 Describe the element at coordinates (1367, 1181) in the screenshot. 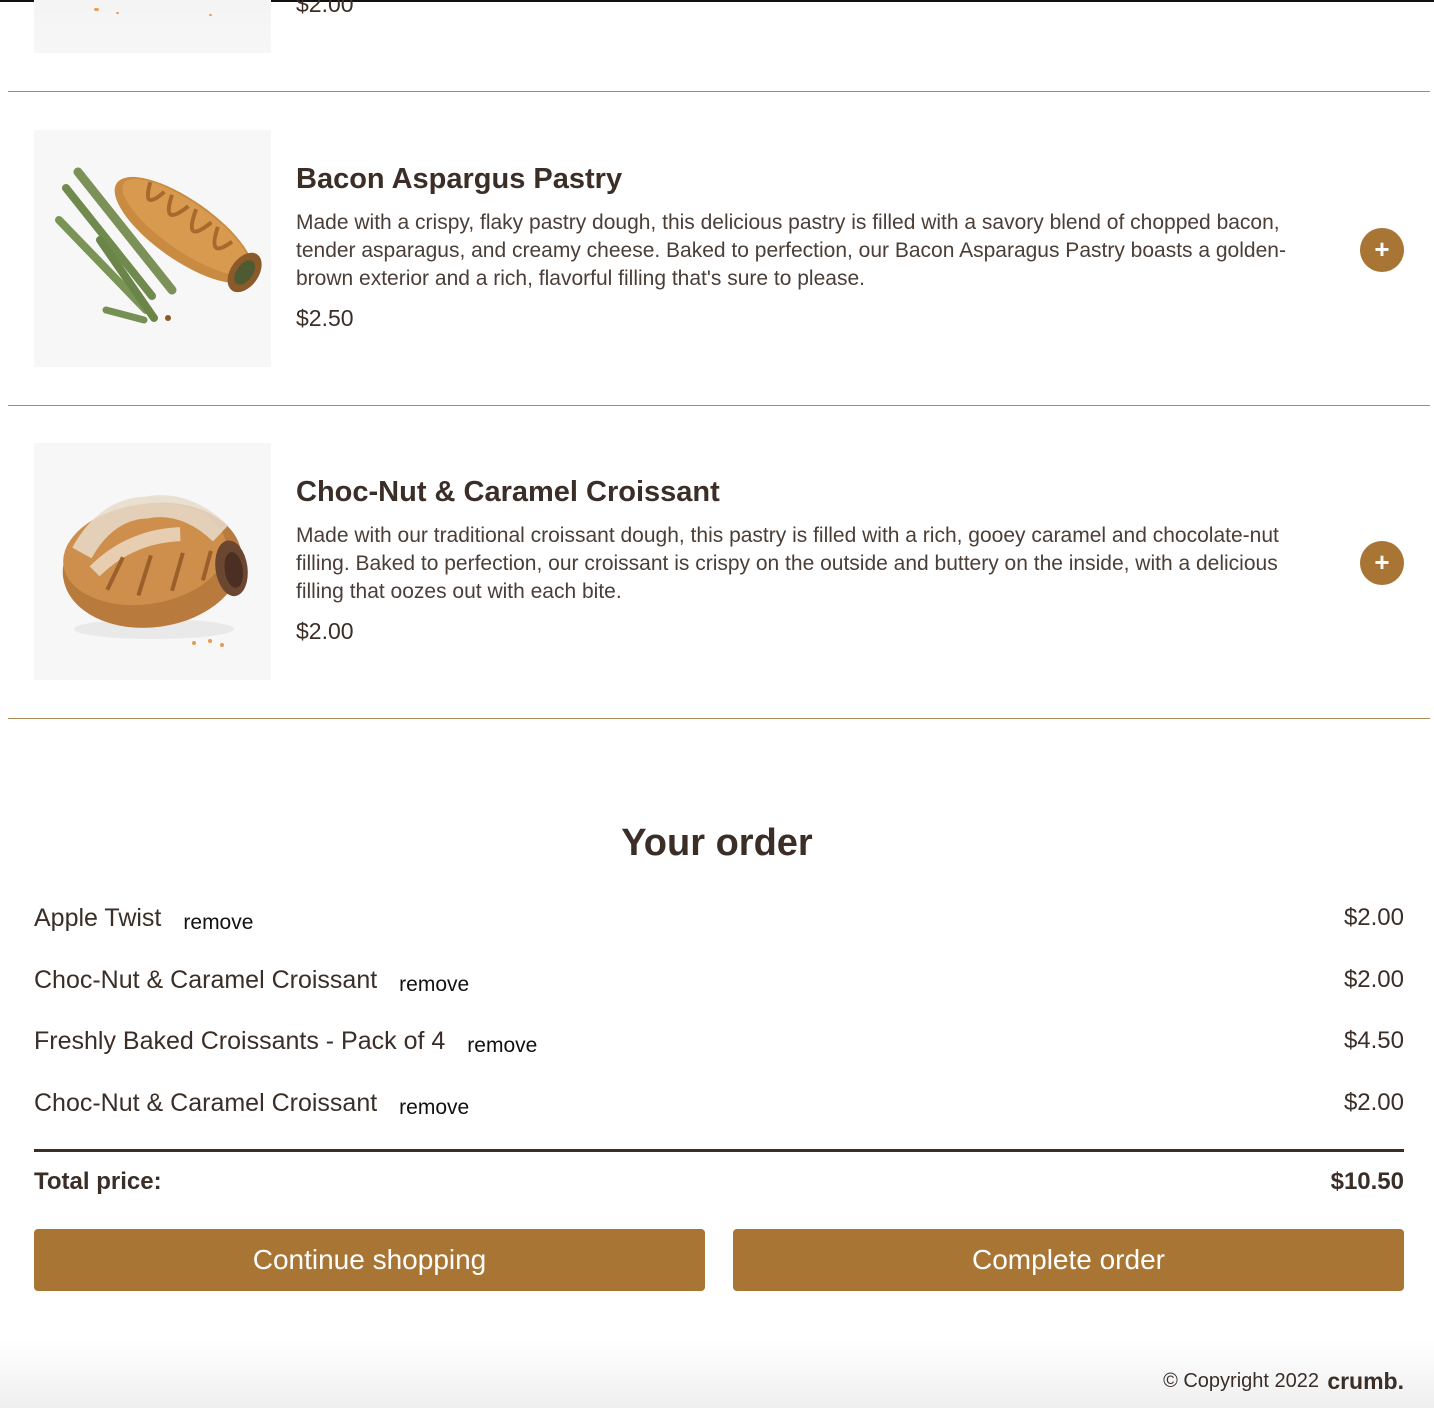

I see `total-price: $10.50` at that location.